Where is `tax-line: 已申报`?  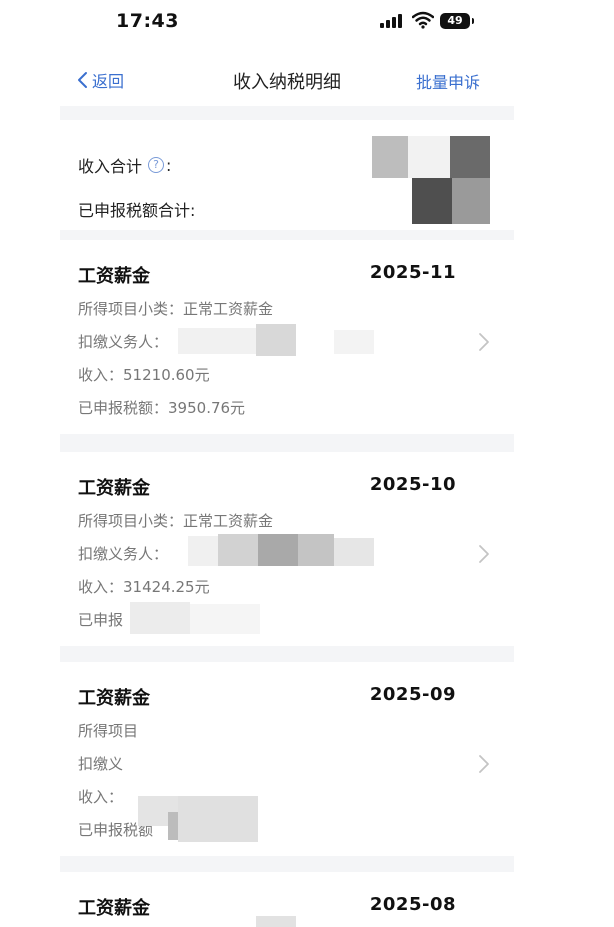 tax-line: 已申报 is located at coordinates (100, 619).